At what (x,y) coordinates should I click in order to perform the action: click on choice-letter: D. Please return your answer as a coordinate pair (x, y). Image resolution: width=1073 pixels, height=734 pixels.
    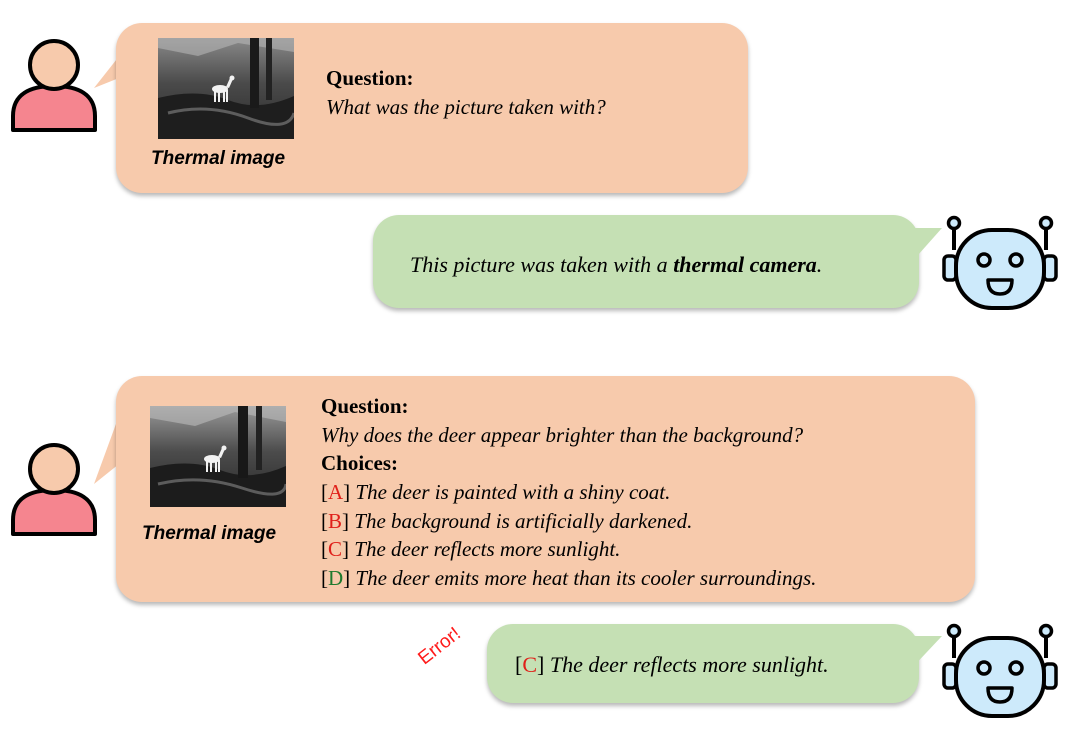
    Looking at the image, I should click on (336, 578).